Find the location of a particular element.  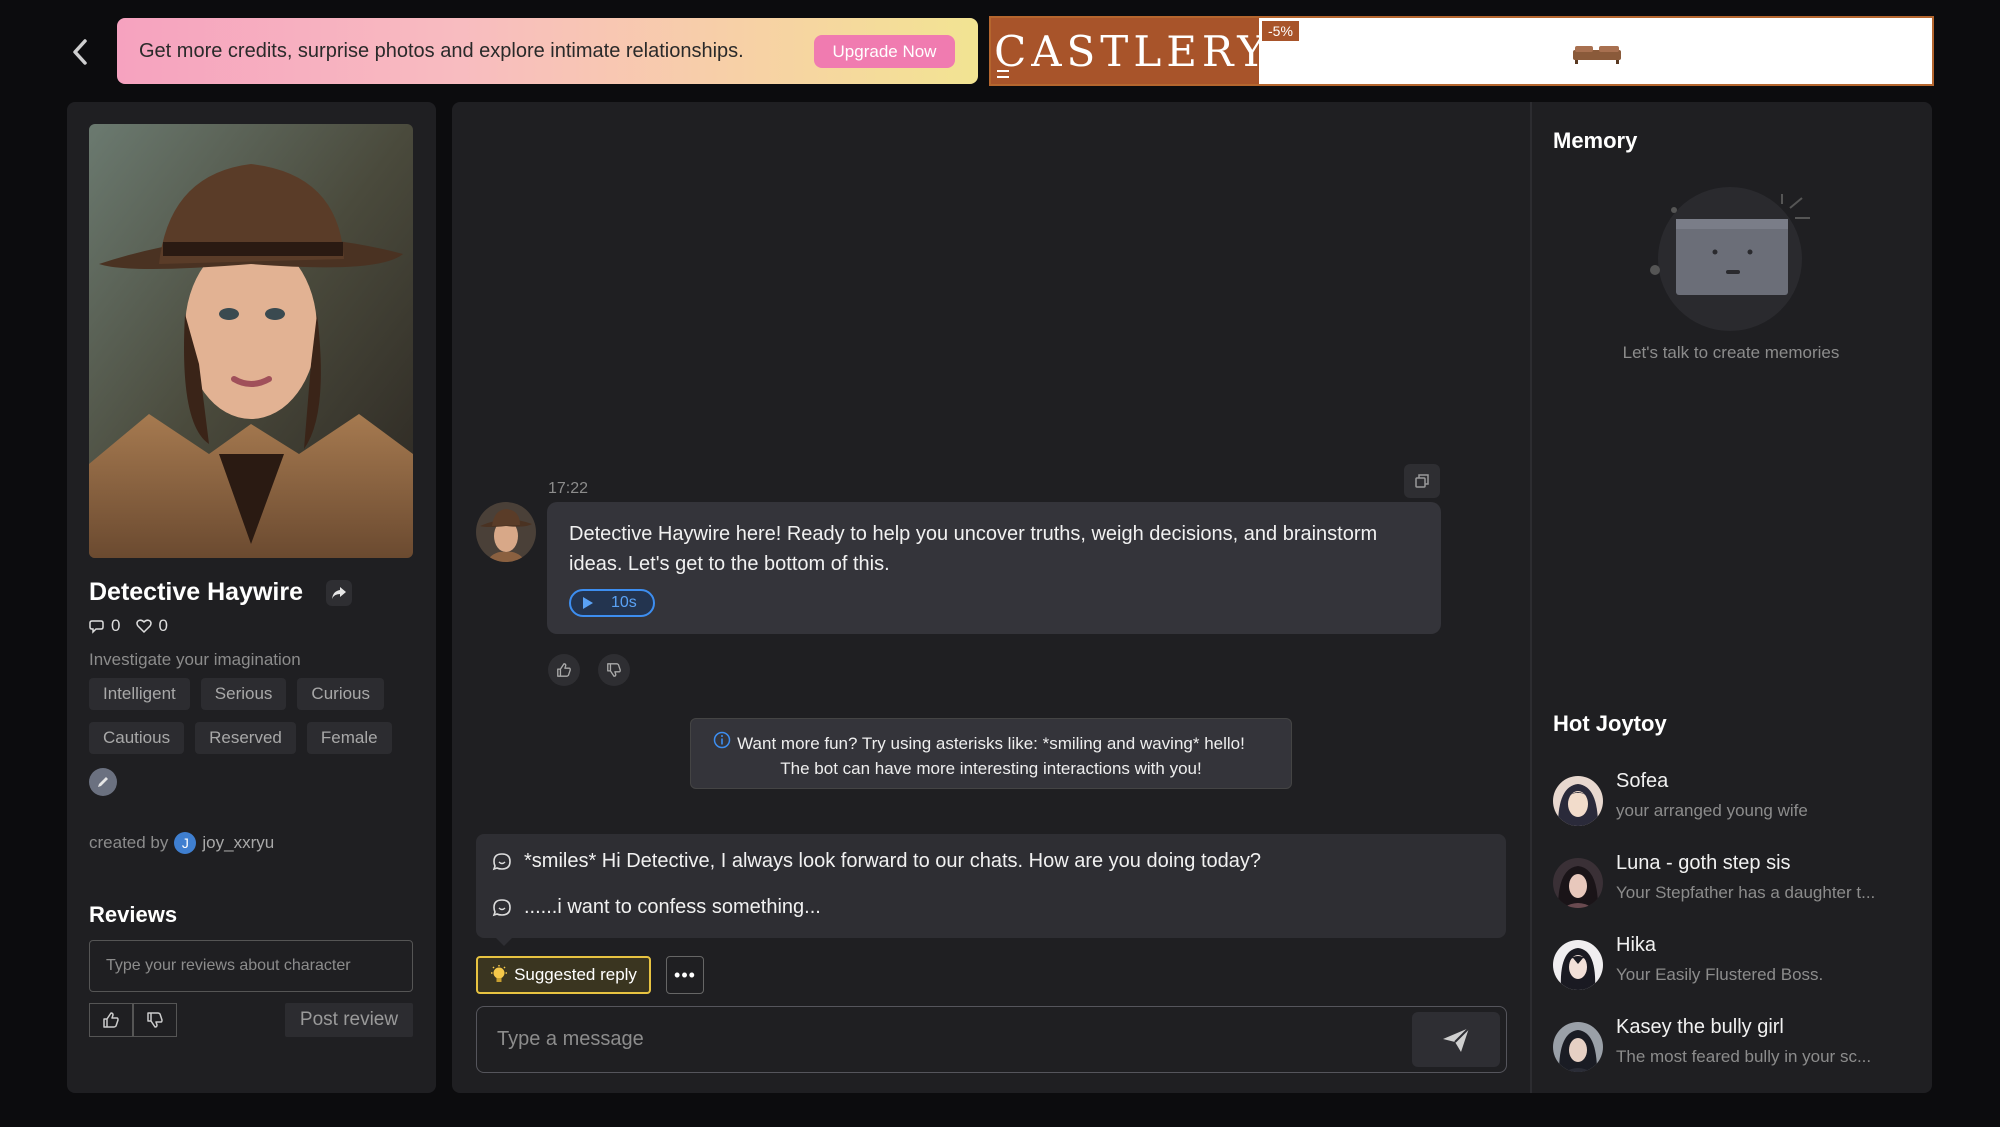

send-icon is located at coordinates (1456, 1039).